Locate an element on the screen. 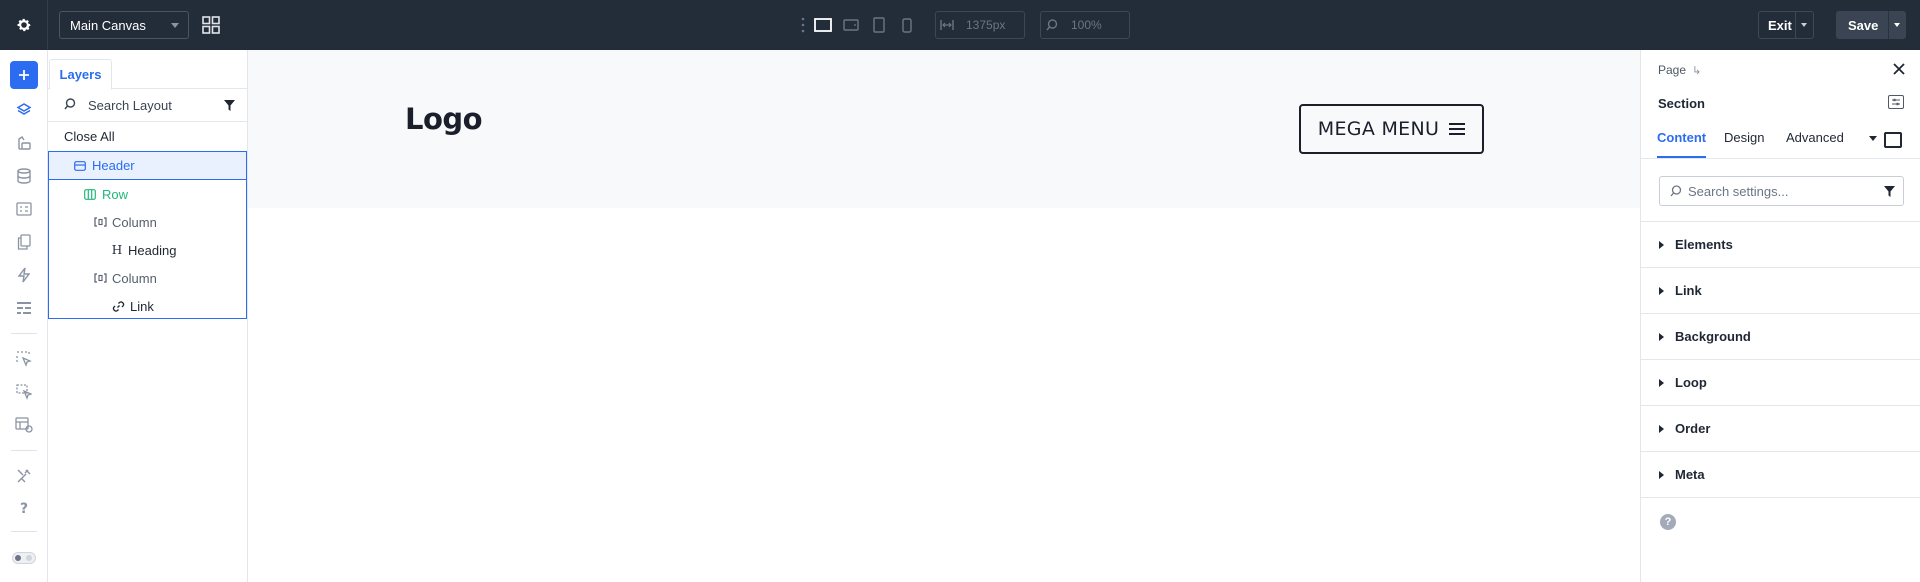  accordion-elements: Elements is located at coordinates (1780, 245).